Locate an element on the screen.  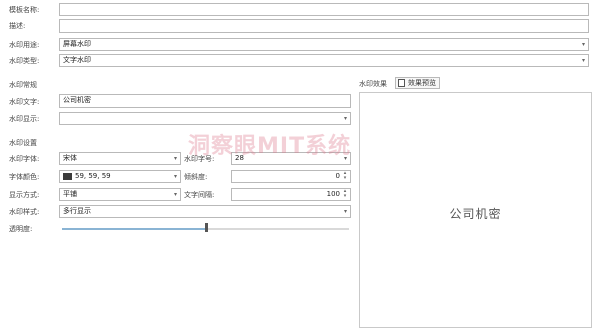
preview-button: 效果预览 is located at coordinates (417, 83).